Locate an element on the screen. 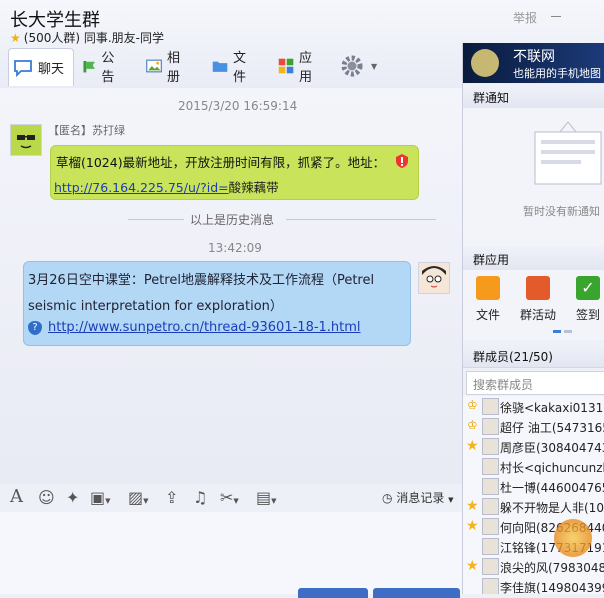  timestamp: 2015/3/20 16:59:14 is located at coordinates (238, 106).